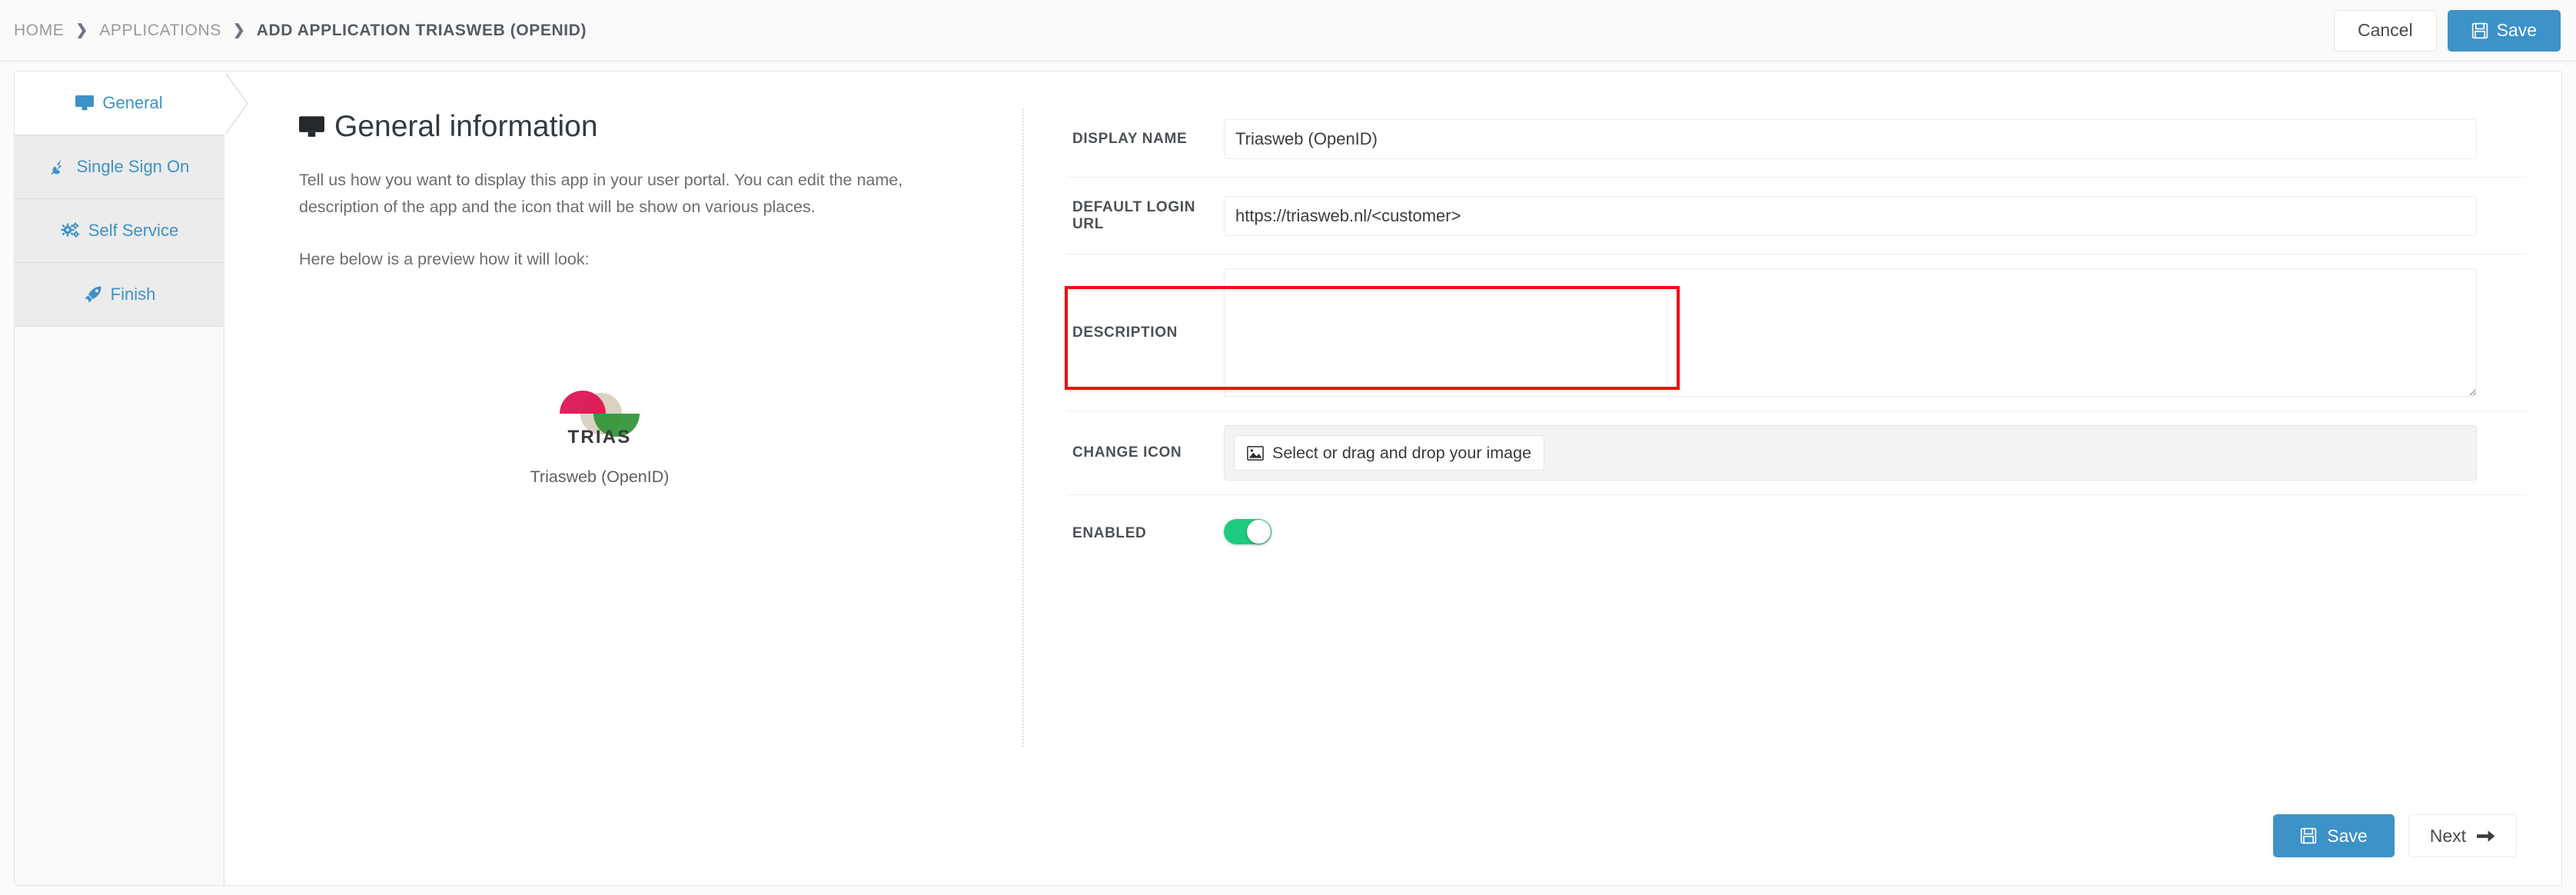 The image size is (2576, 895). What do you see at coordinates (133, 230) in the screenshot?
I see `sidebar-item-label: Self Service` at bounding box center [133, 230].